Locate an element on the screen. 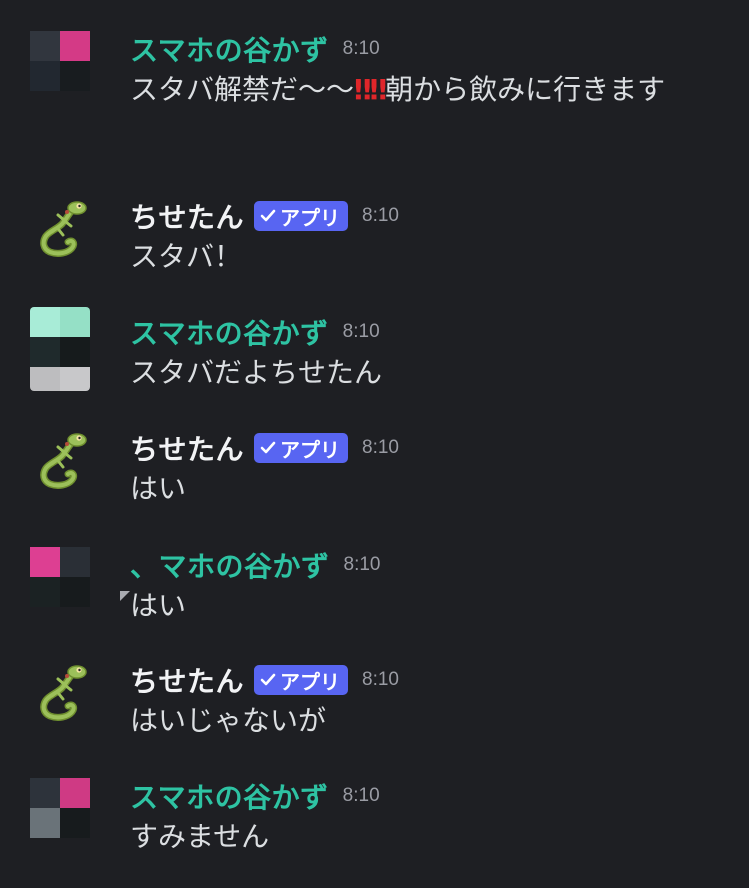 The width and height of the screenshot is (749, 888). message-text: スタバ解禁だ〜〜‼‼朝から飲みに行きます is located at coordinates (430, 90).